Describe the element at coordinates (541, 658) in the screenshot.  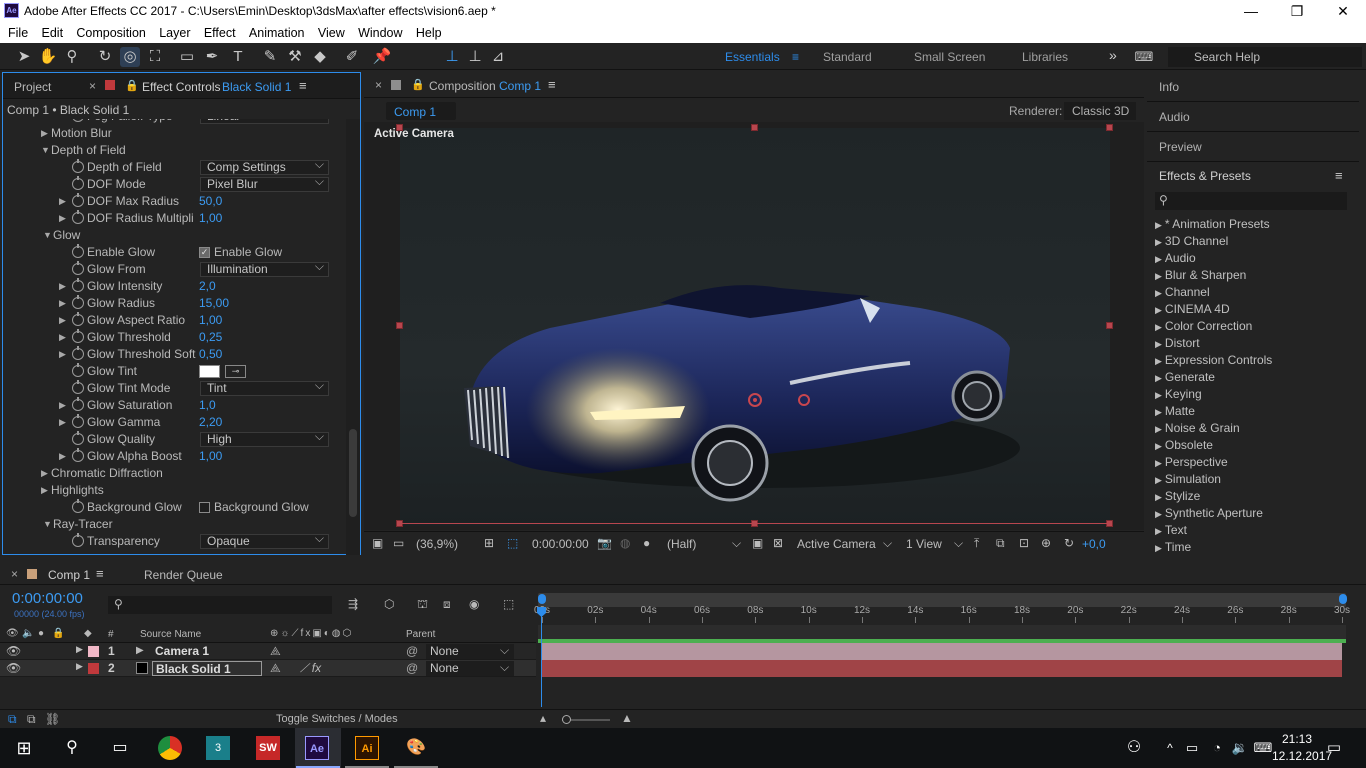
I see `playhead-line` at that location.